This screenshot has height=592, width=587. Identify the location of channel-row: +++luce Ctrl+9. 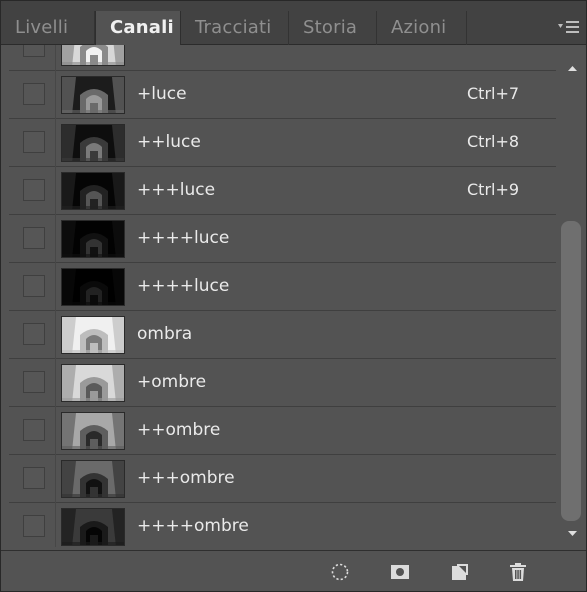
(282, 191).